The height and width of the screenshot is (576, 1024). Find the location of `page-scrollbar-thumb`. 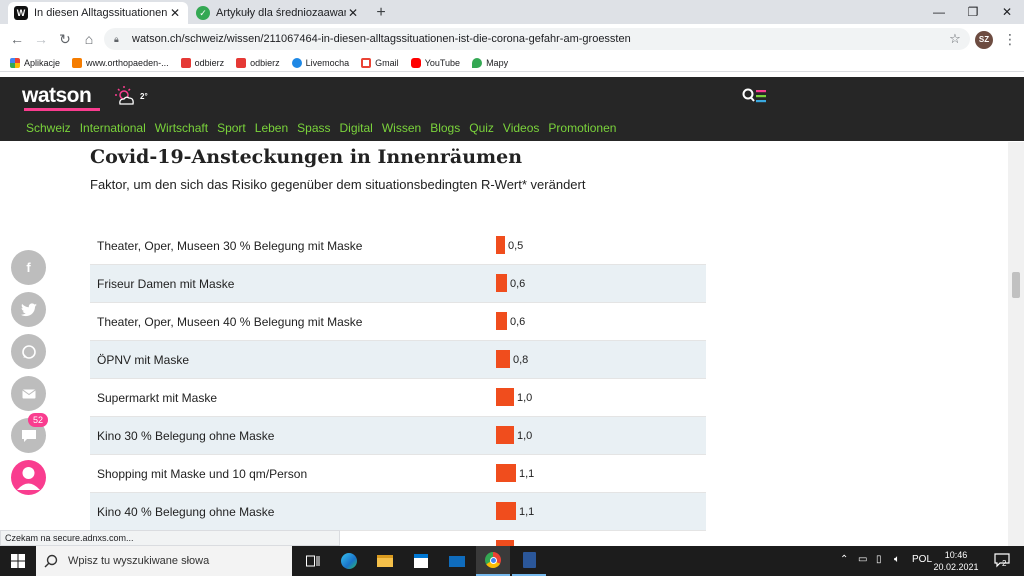

page-scrollbar-thumb is located at coordinates (1016, 285).